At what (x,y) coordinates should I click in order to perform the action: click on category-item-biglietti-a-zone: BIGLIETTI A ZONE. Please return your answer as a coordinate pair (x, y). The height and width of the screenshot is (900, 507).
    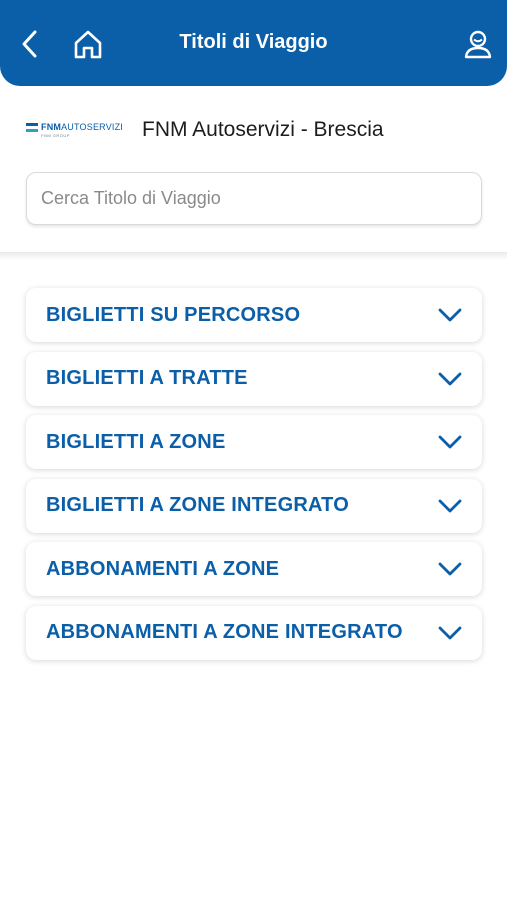
    Looking at the image, I should click on (254, 442).